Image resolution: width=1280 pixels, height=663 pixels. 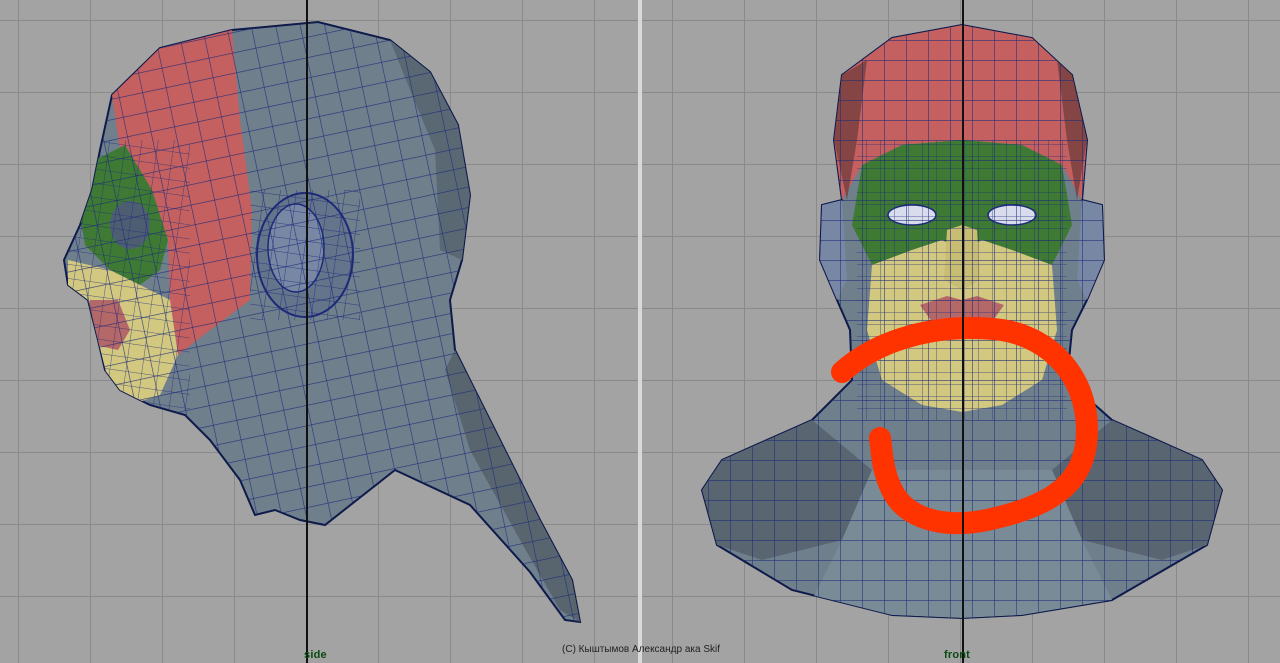 What do you see at coordinates (957, 655) in the screenshot?
I see `front-viewport-label: front` at bounding box center [957, 655].